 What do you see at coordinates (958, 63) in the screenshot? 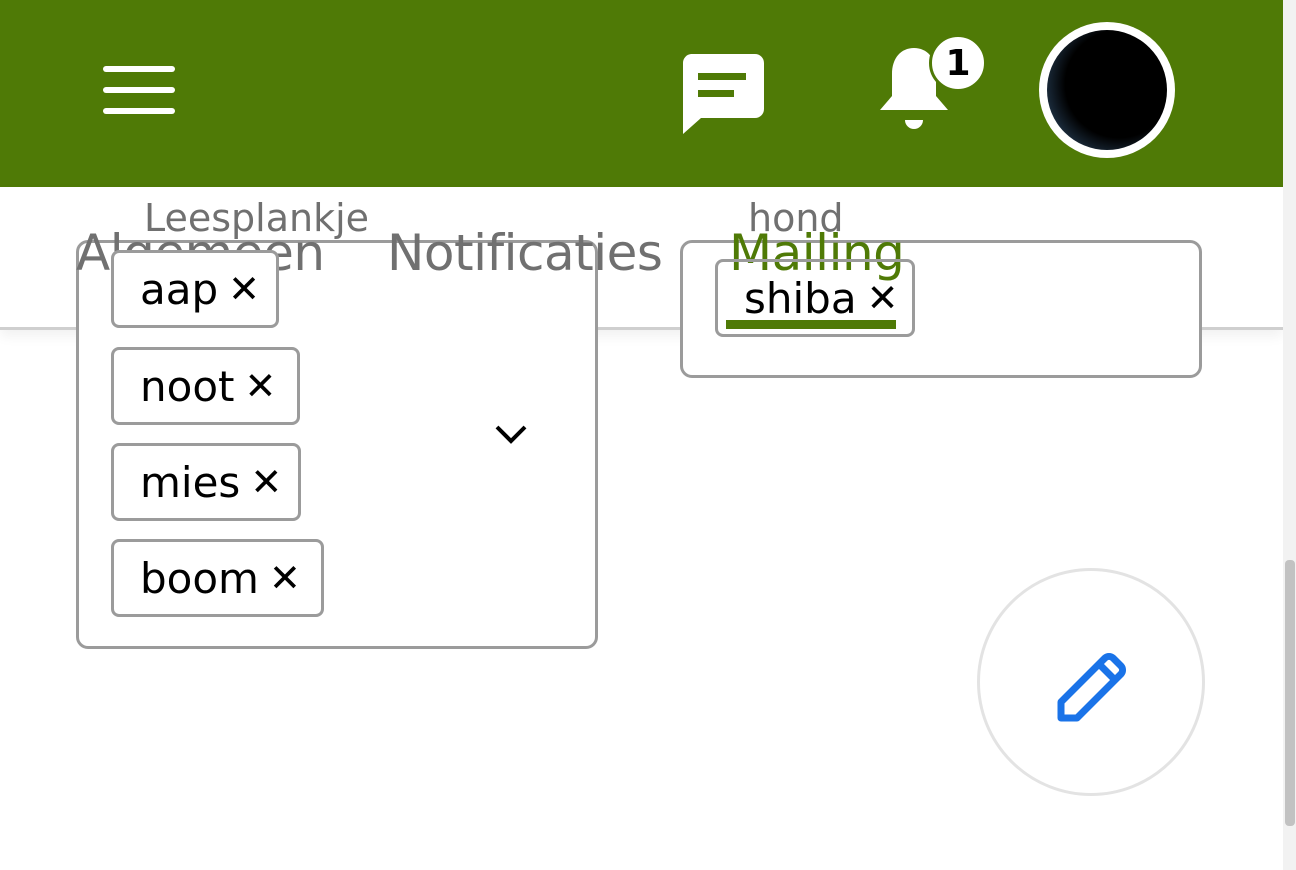
I see `notification-count-badge: 1` at bounding box center [958, 63].